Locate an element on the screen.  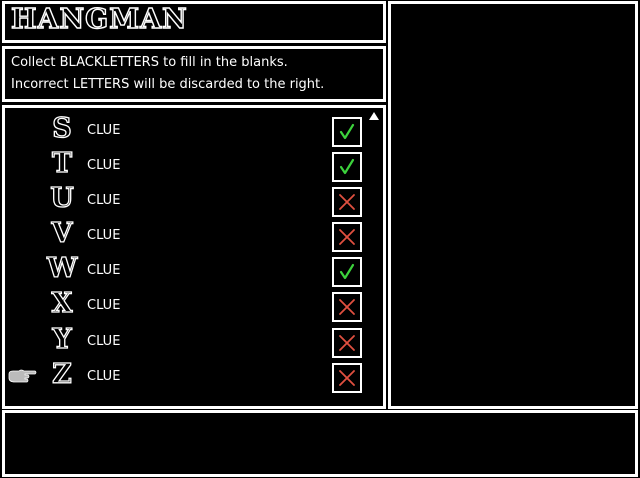
letter-row: W CLUE is located at coordinates (194, 271).